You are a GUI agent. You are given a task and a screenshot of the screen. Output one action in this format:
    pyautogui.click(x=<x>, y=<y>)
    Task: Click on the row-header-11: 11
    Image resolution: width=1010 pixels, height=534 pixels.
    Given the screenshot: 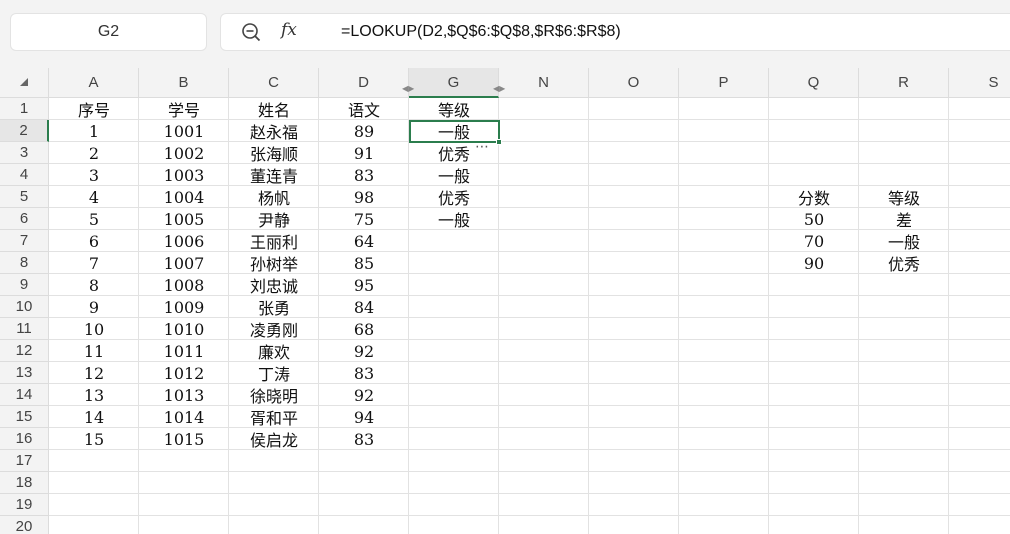 What is the action you would take?
    pyautogui.click(x=24, y=329)
    